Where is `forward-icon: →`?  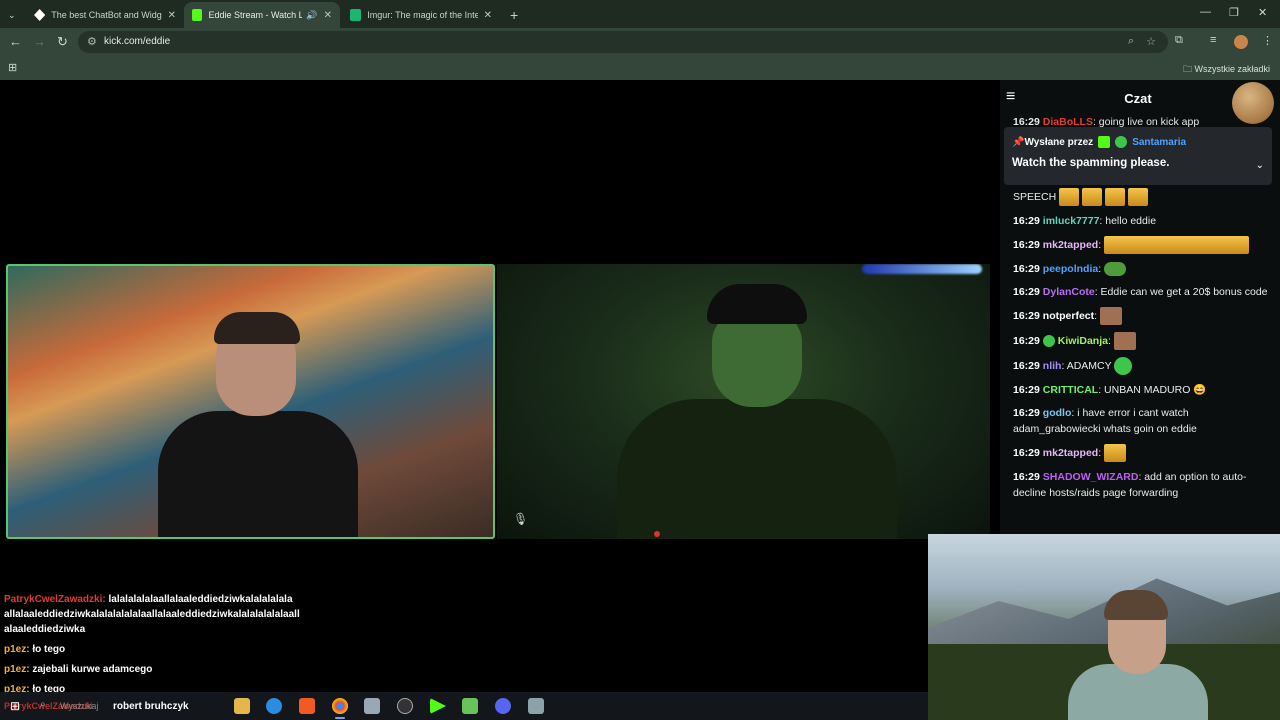 forward-icon: → is located at coordinates (39, 41).